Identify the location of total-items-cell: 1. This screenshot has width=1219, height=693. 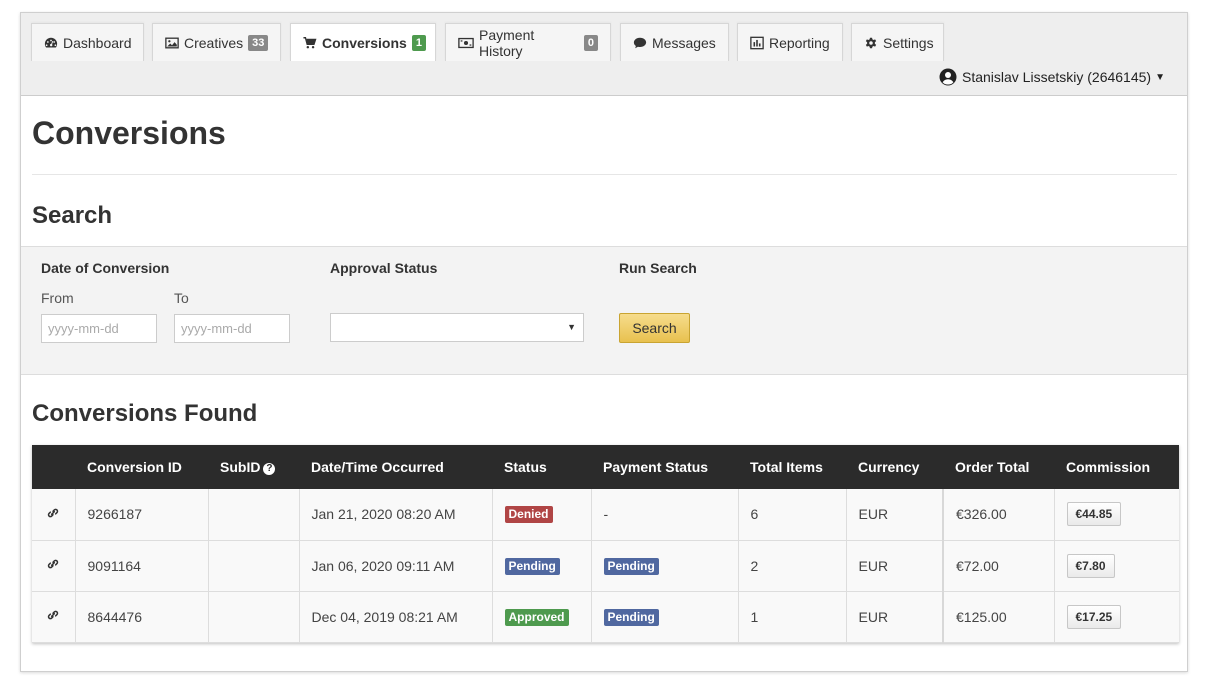
(792, 617).